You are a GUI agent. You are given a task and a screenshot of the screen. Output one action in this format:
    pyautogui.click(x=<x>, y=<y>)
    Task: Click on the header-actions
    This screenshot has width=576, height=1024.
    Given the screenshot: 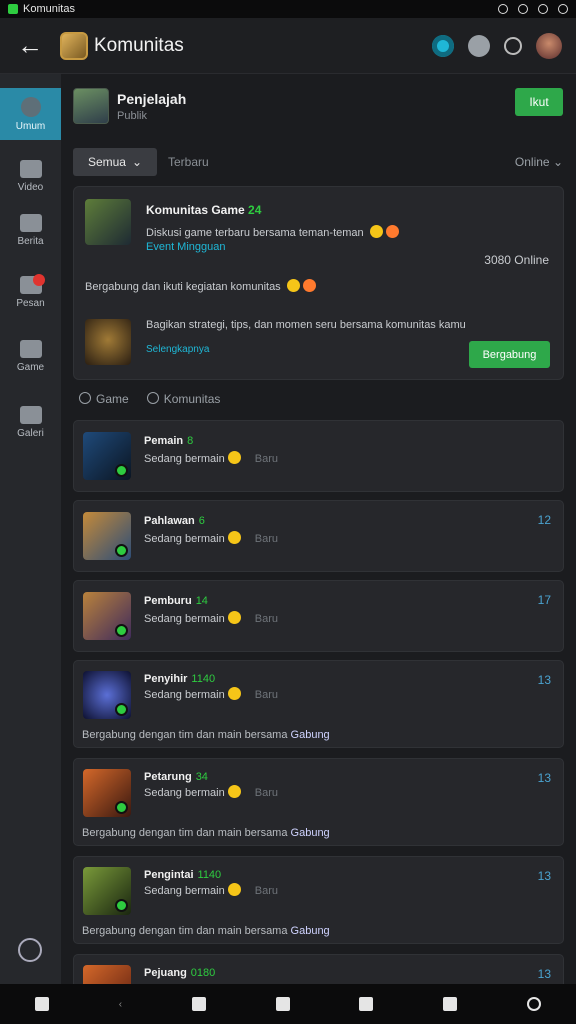 What is the action you would take?
    pyautogui.click(x=504, y=45)
    